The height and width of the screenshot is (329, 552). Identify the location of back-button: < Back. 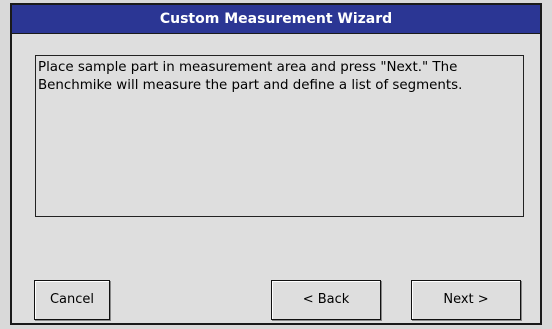
(326, 300).